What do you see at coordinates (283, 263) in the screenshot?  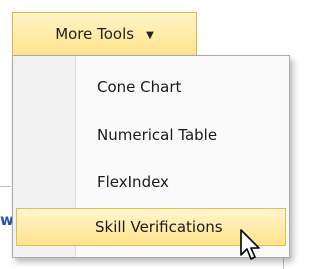 I see `background-divider-vertical` at bounding box center [283, 263].